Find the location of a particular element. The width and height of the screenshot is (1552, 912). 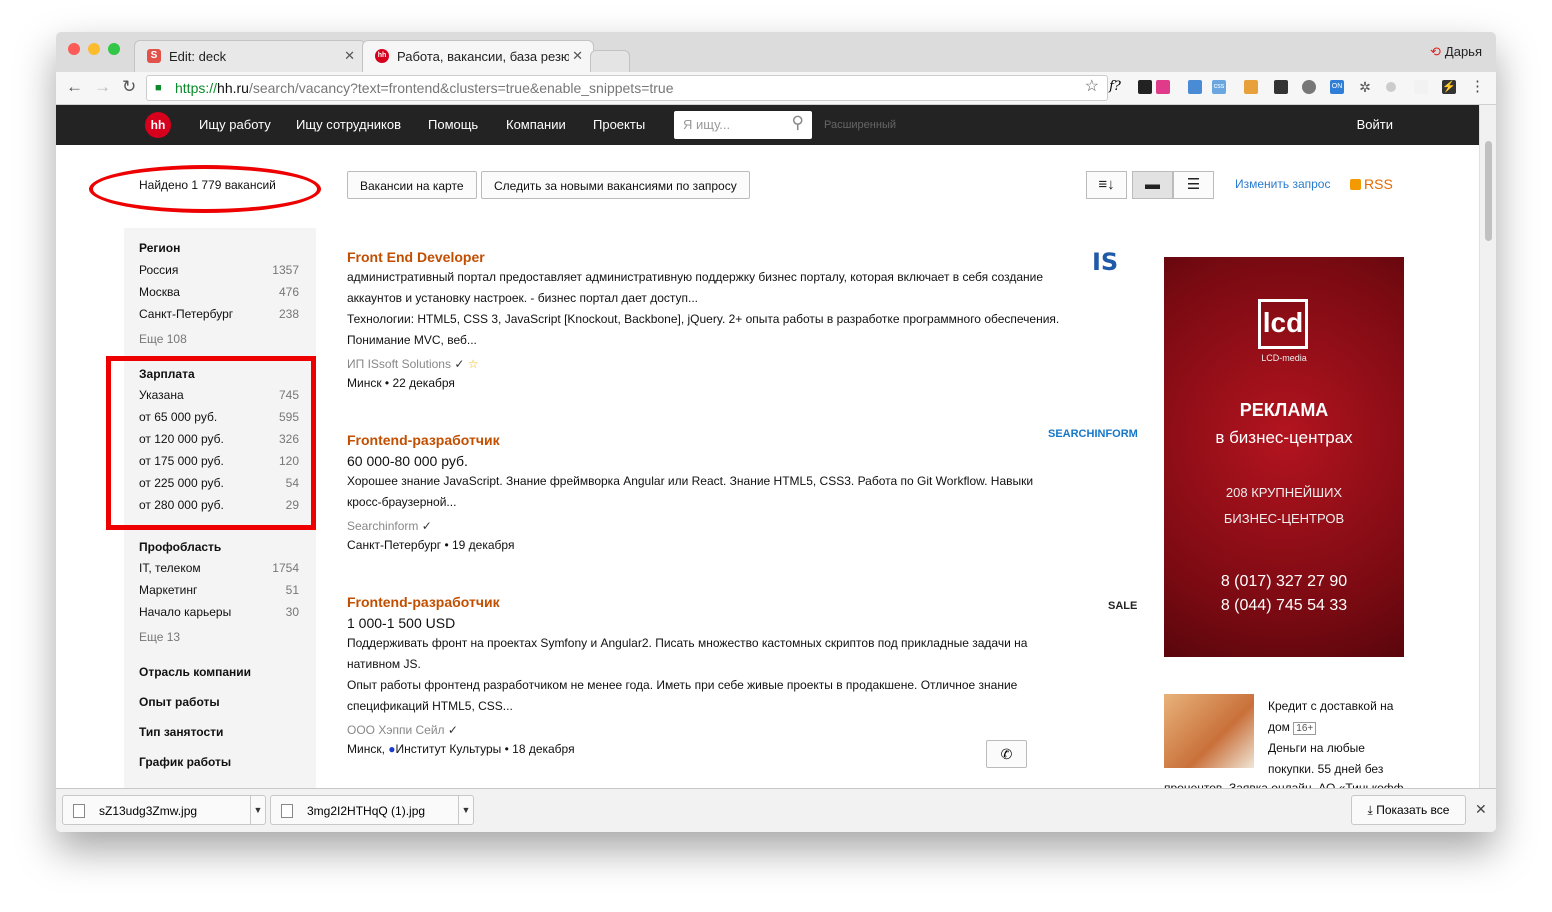

nav-find-job: Ищу работу is located at coordinates (235, 124).